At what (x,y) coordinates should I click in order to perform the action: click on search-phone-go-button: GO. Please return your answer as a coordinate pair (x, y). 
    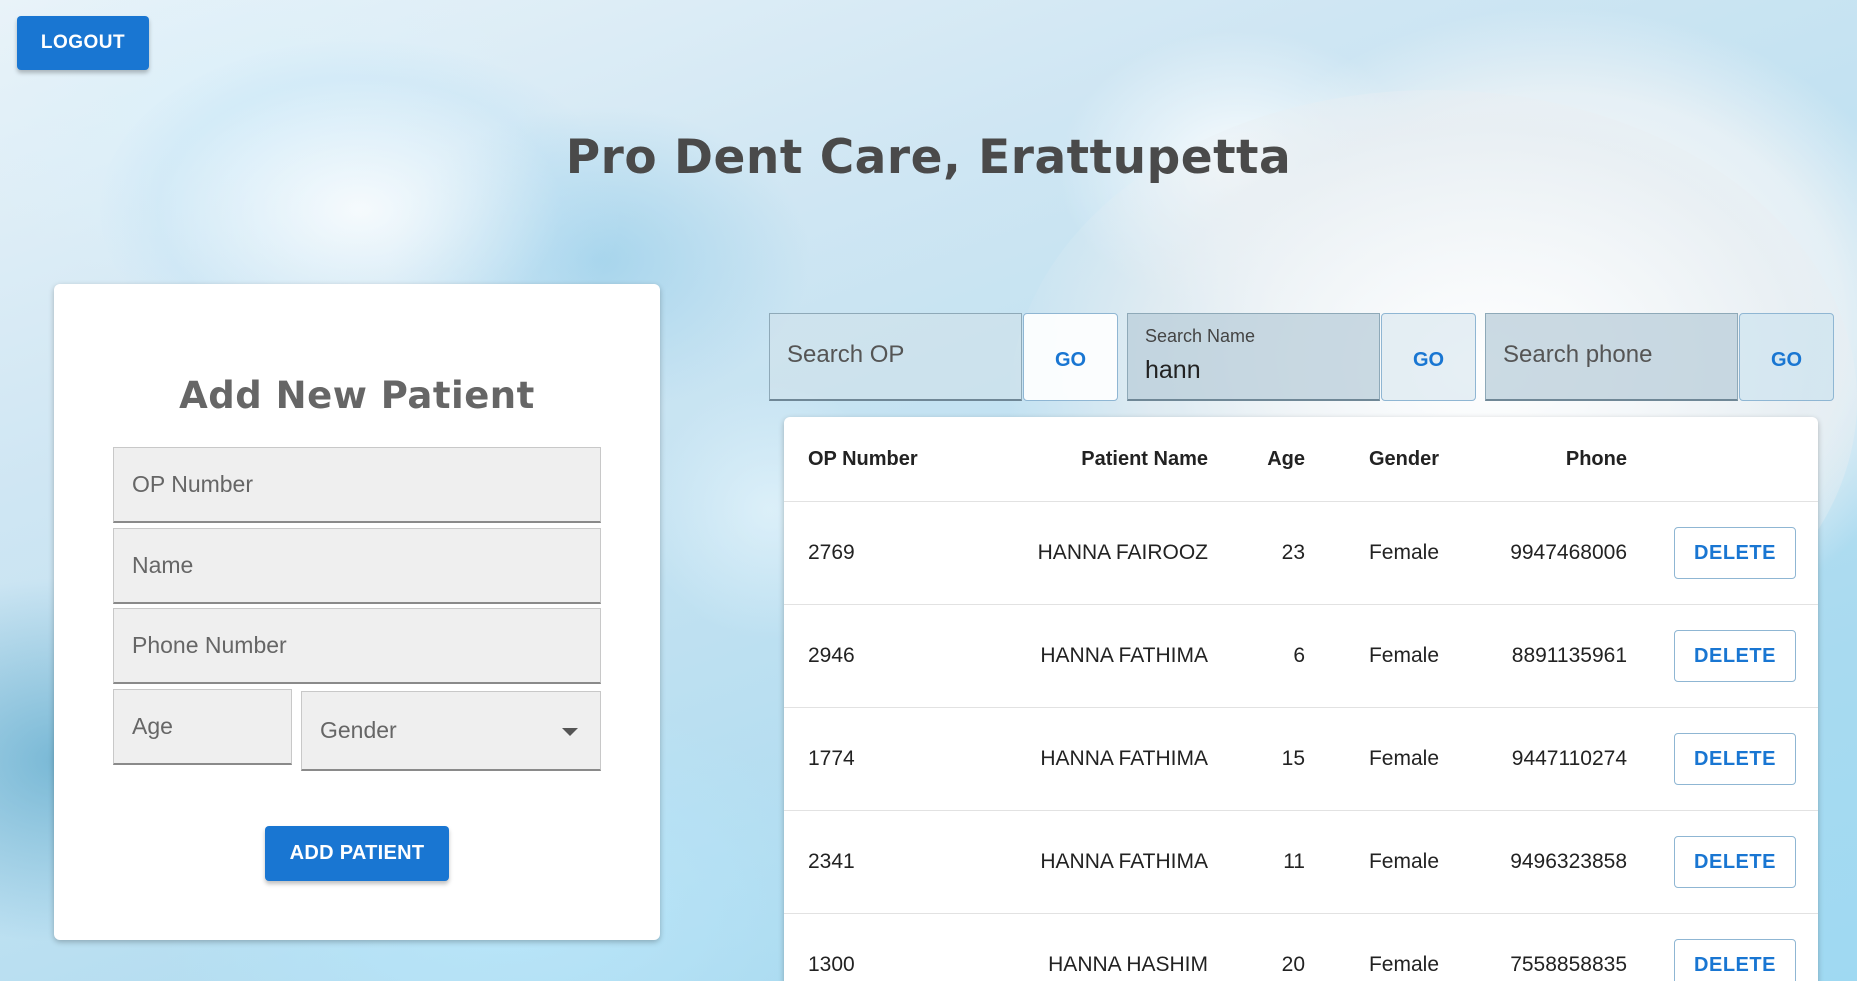
    Looking at the image, I should click on (1786, 357).